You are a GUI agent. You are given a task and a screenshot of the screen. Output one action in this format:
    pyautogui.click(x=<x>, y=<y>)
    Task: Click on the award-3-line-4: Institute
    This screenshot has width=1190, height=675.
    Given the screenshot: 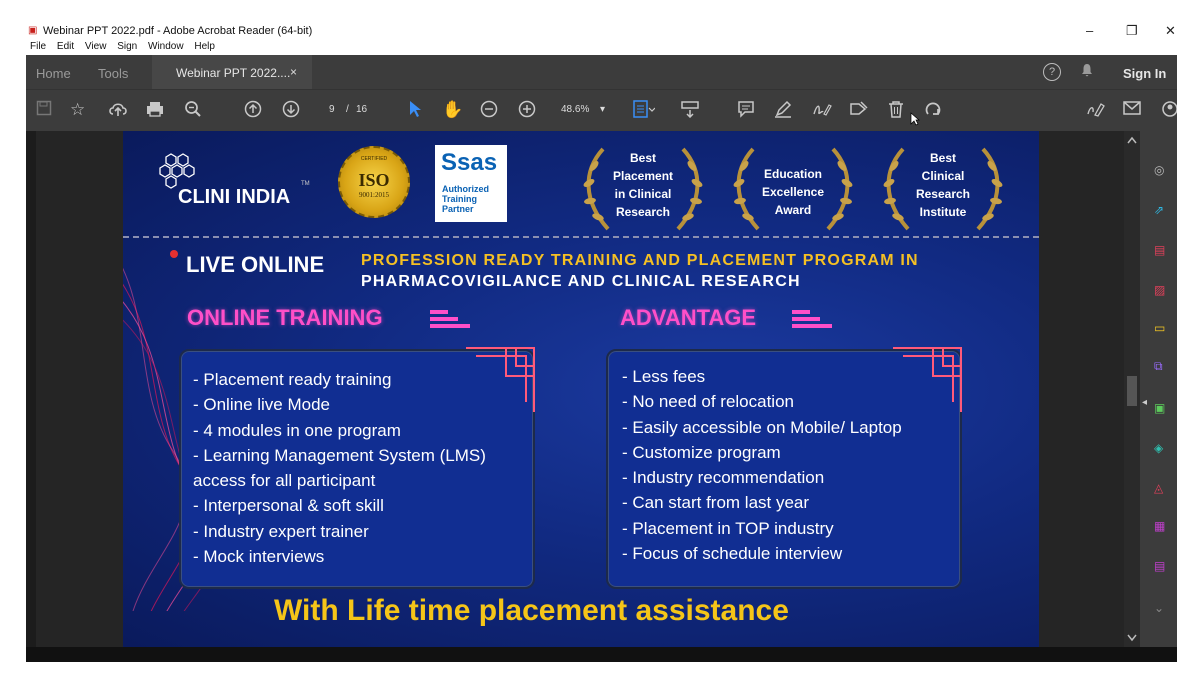 What is the action you would take?
    pyautogui.click(x=943, y=212)
    